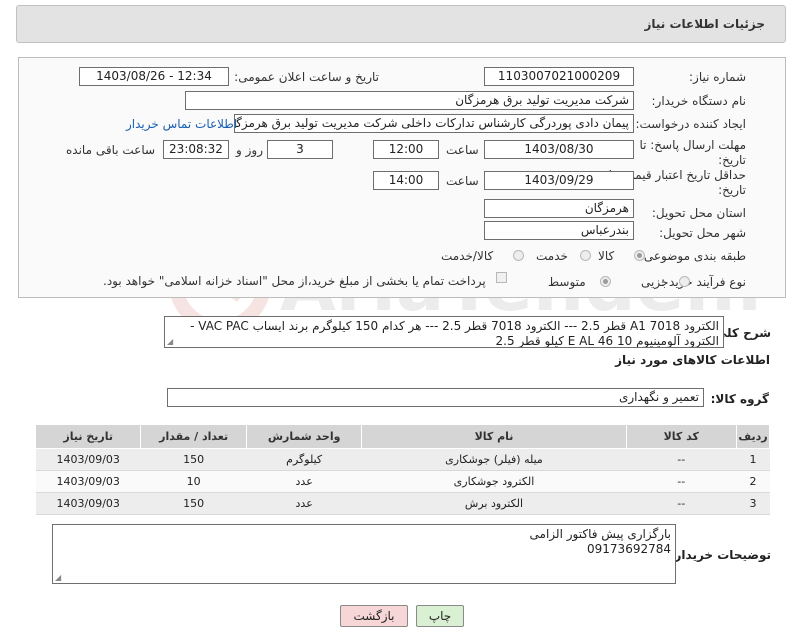 The width and height of the screenshot is (789, 642). Describe the element at coordinates (552, 256) in the screenshot. I see `category-option-service: خدمت` at that location.